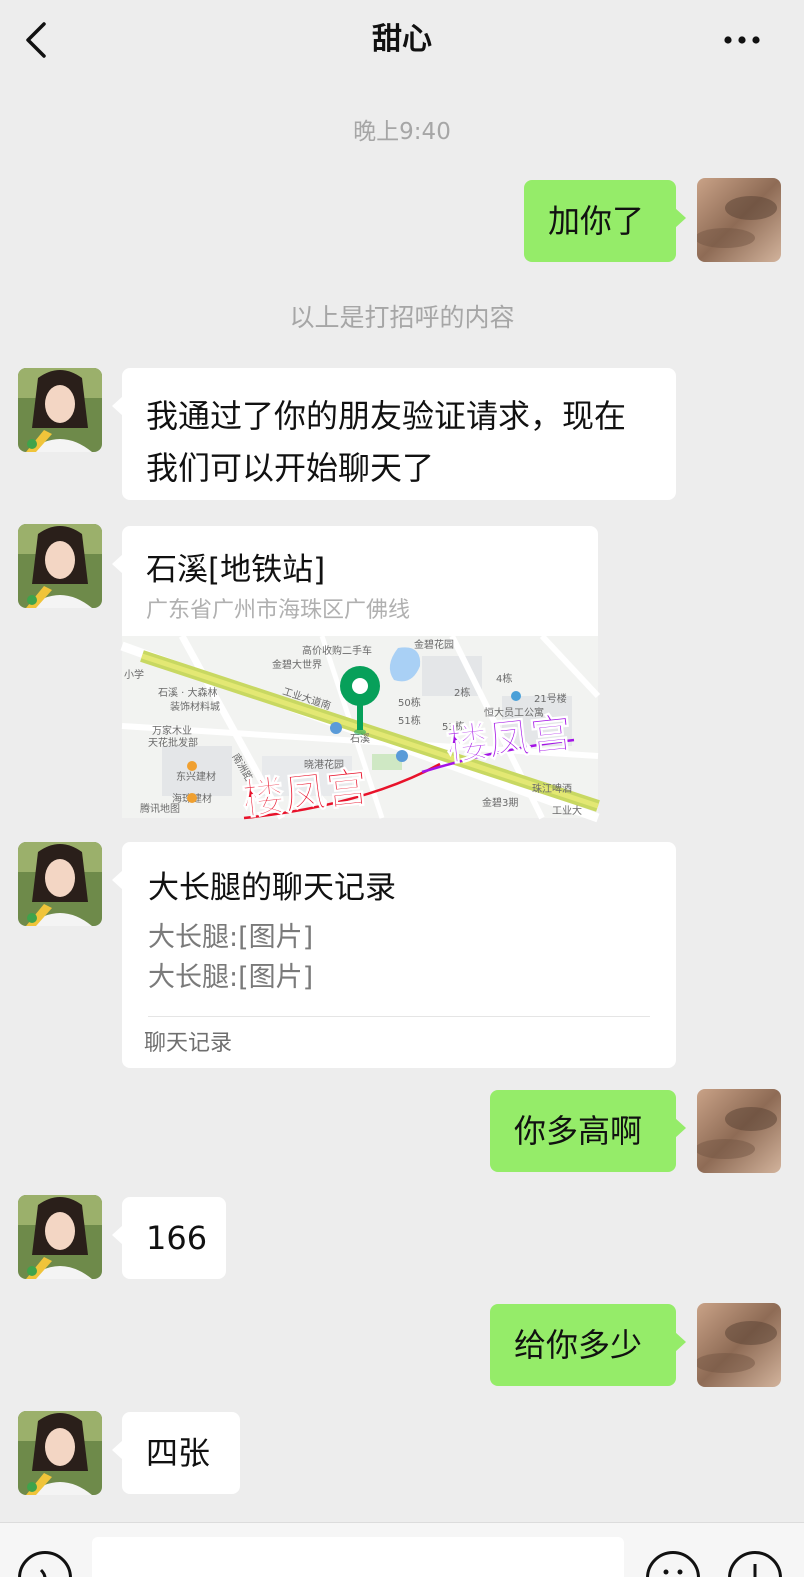  I want to click on map-label: 金碧3期, so click(500, 802).